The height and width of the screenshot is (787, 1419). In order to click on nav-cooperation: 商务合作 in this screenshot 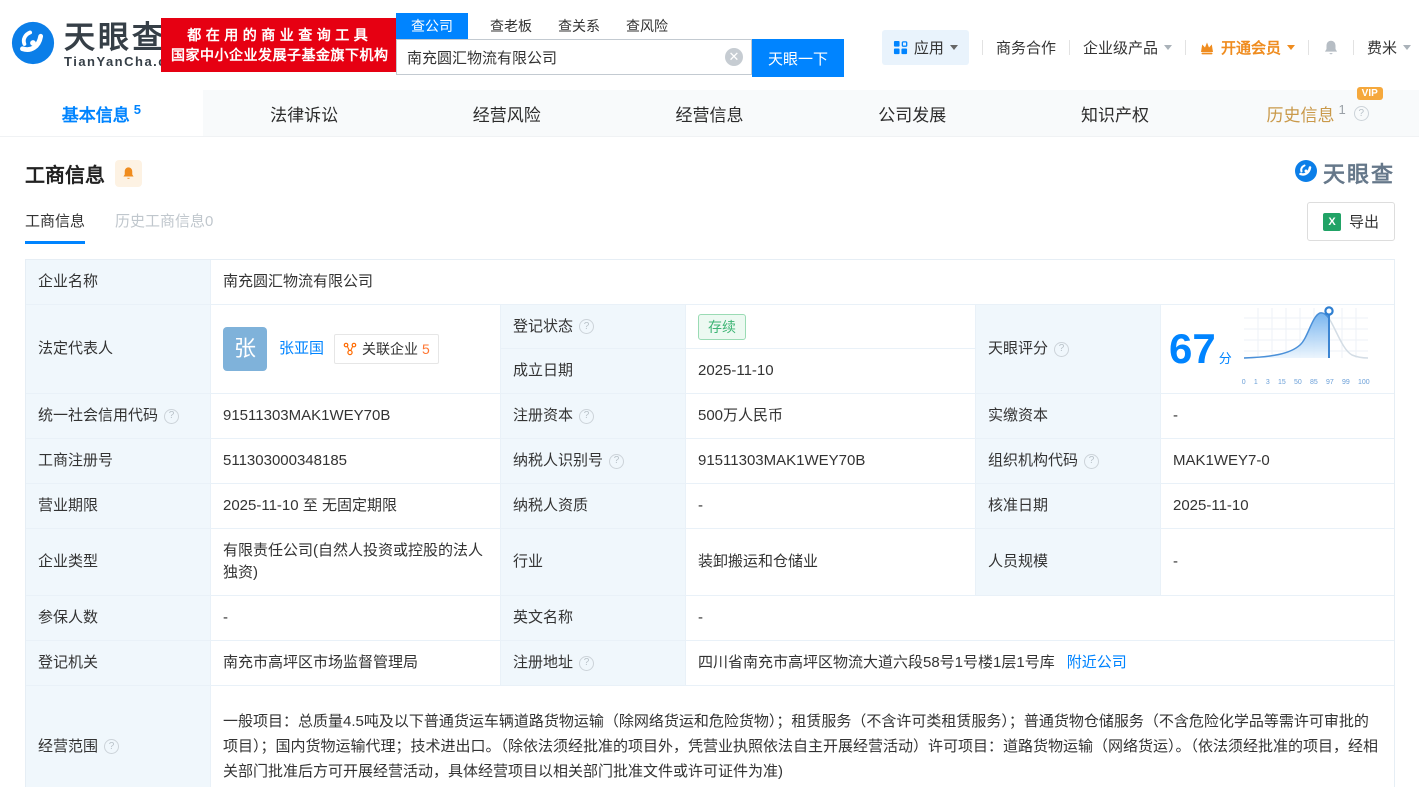, I will do `click(1026, 47)`.